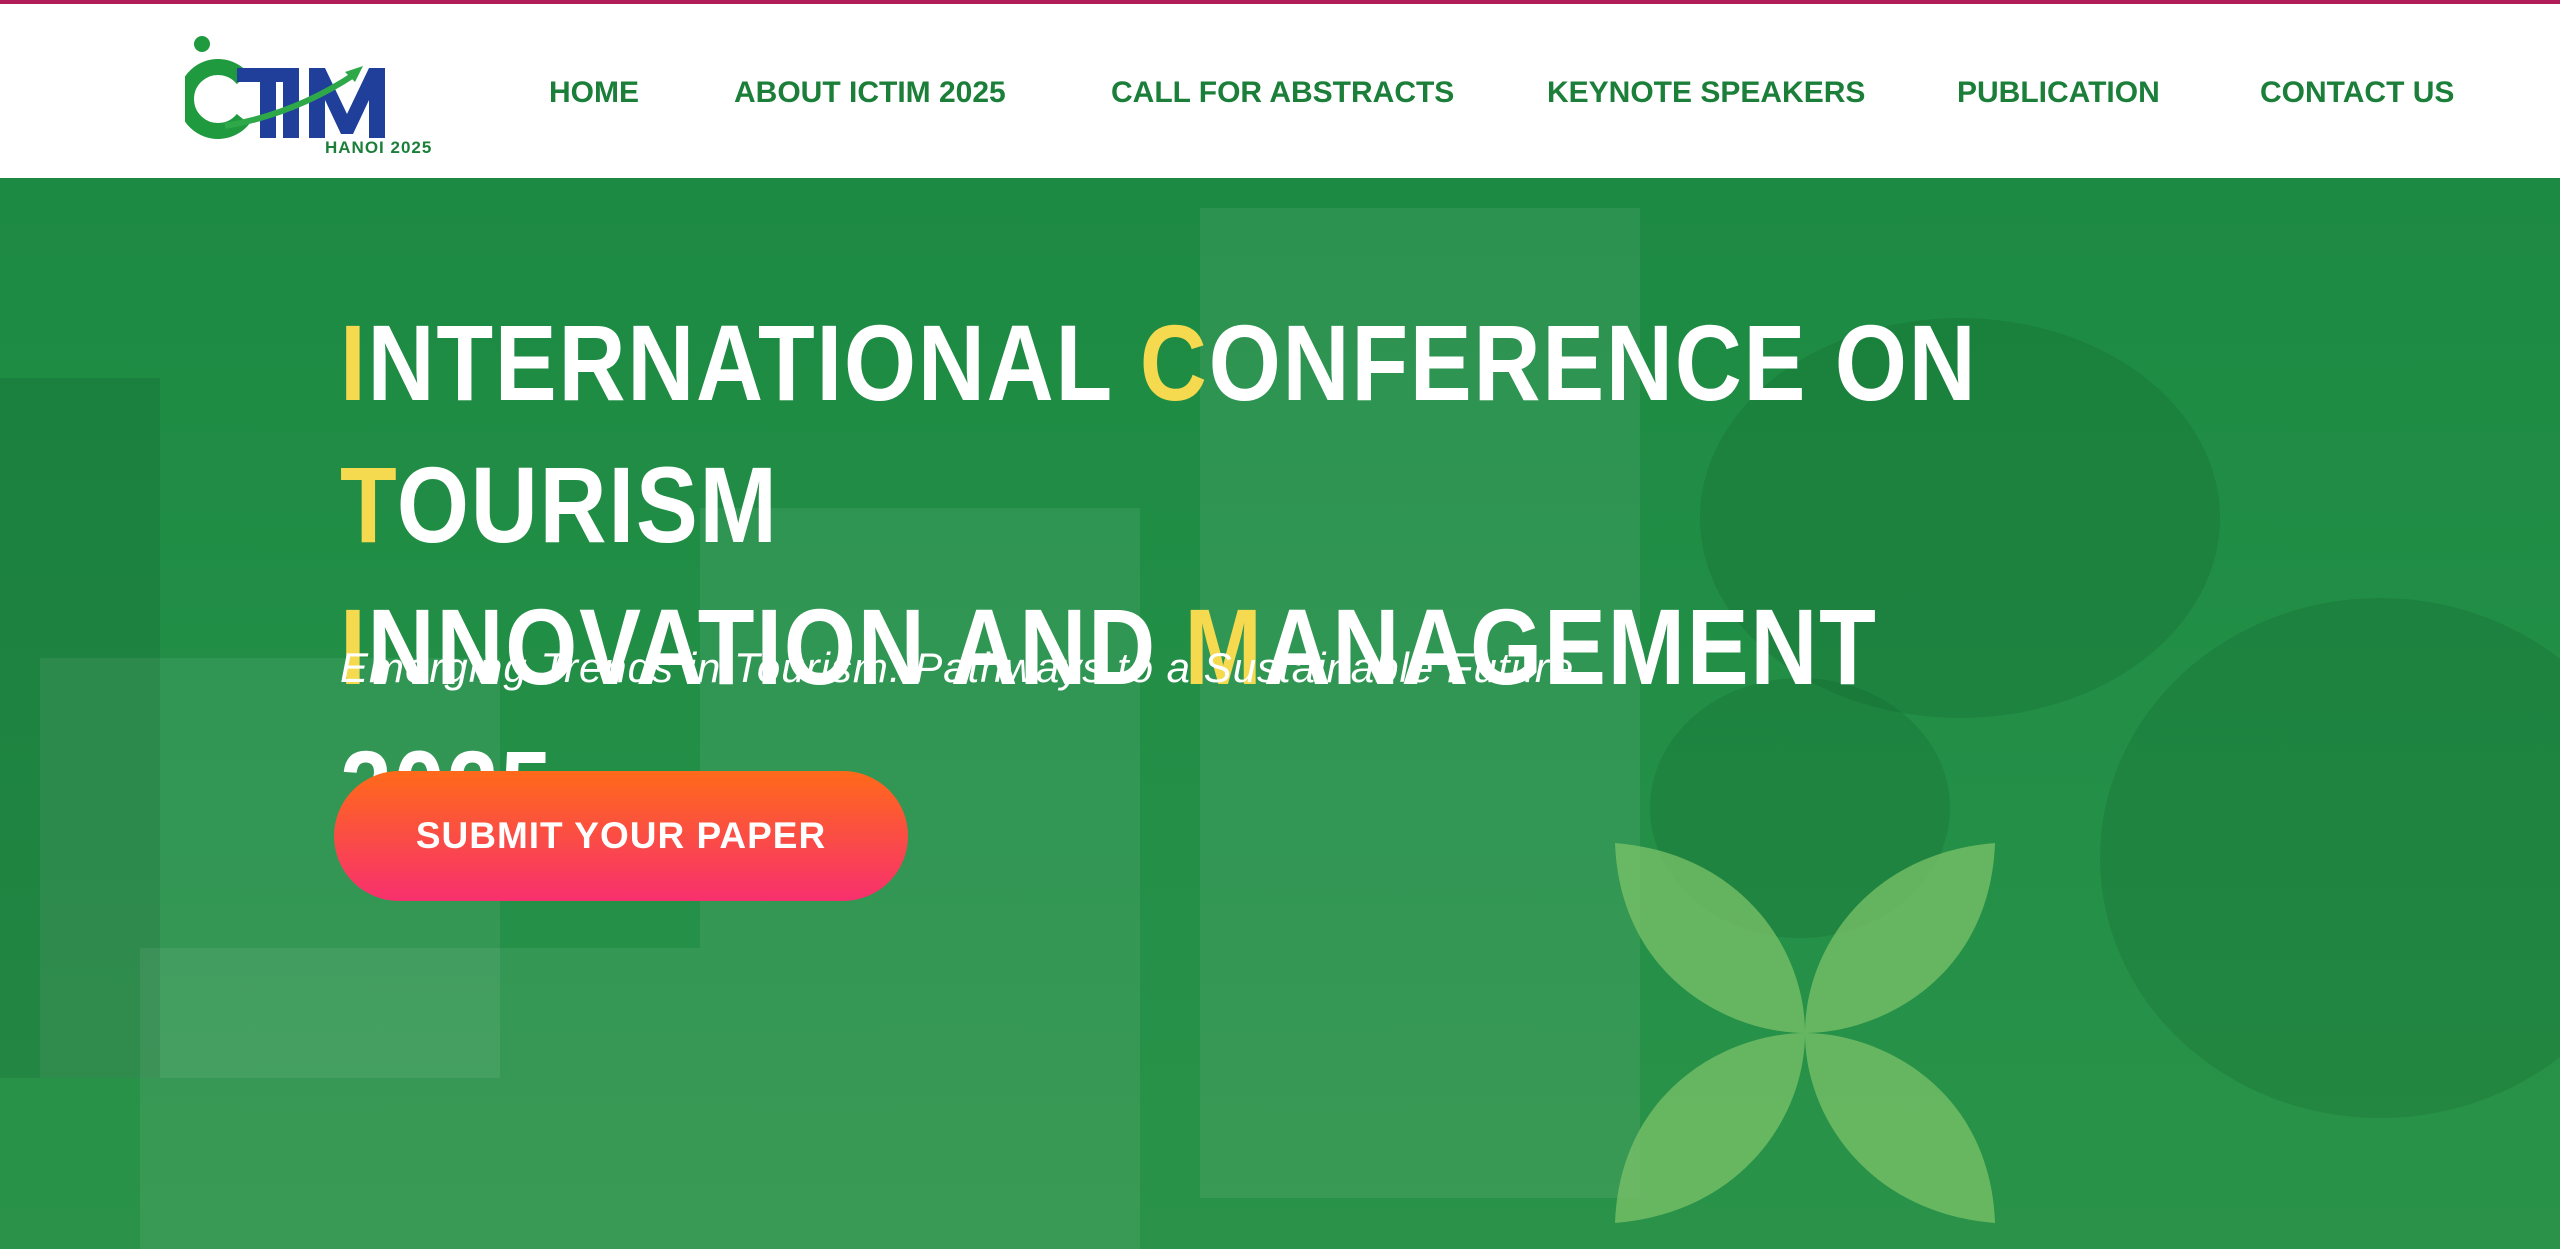 The image size is (2560, 1249). I want to click on background-building, so click(80, 728).